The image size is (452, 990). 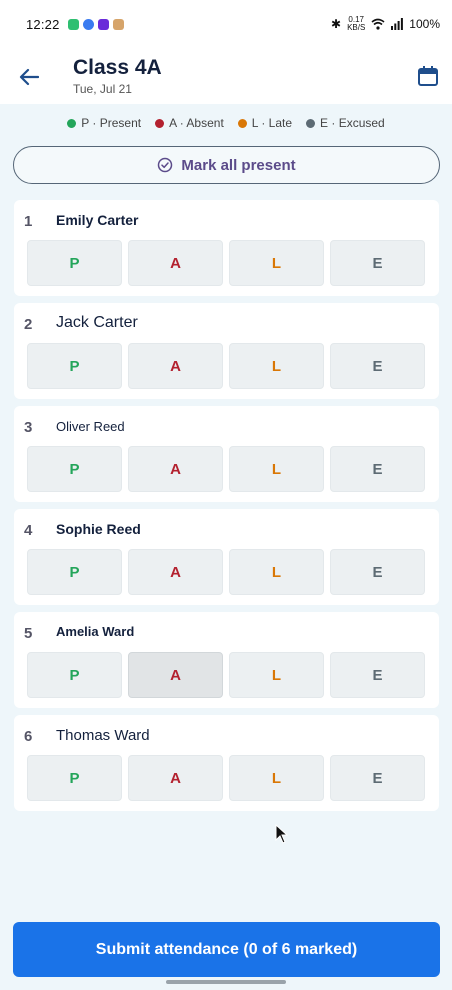 What do you see at coordinates (103, 24) in the screenshot?
I see `yahoo-icon` at bounding box center [103, 24].